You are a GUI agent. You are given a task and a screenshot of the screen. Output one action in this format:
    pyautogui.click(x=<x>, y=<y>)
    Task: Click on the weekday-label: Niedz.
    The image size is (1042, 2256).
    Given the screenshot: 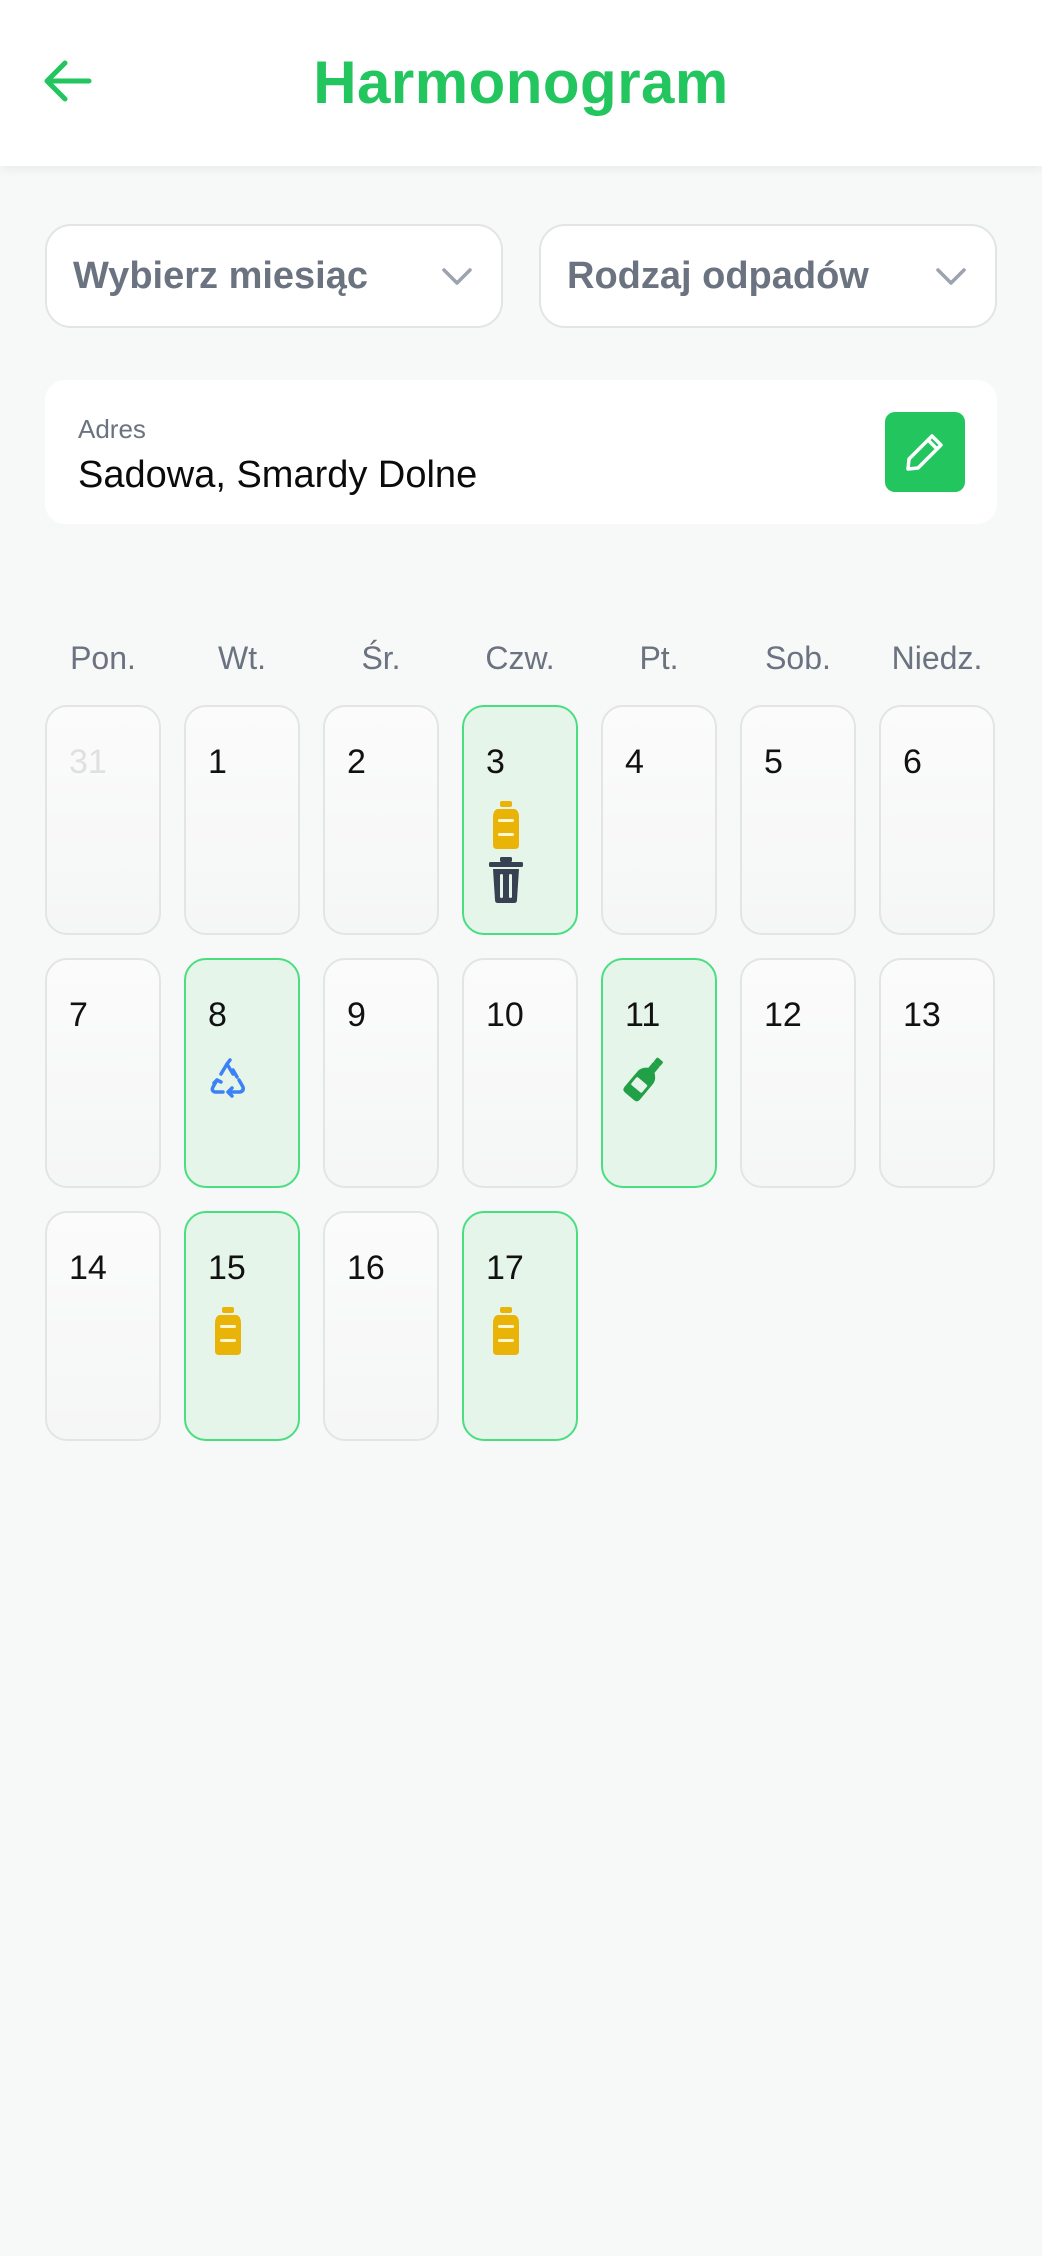 What is the action you would take?
    pyautogui.click(x=937, y=658)
    